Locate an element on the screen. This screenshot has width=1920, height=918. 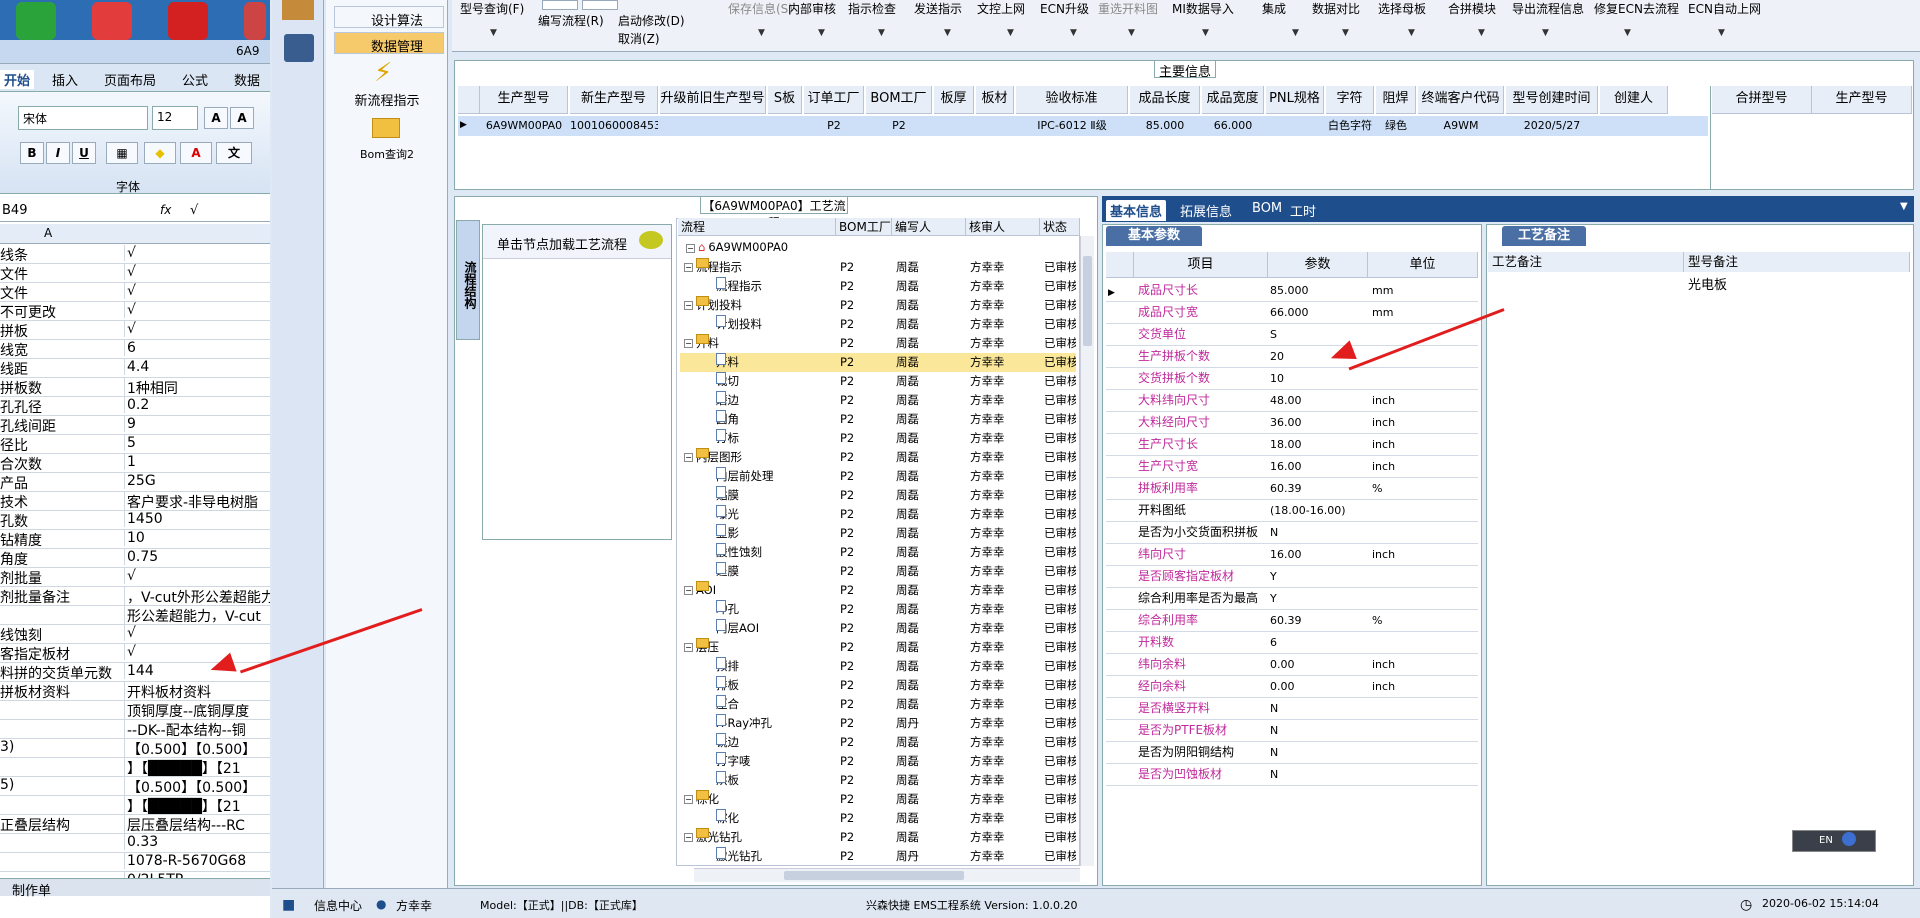
param-value: 0.00 is located at coordinates (1318, 686).